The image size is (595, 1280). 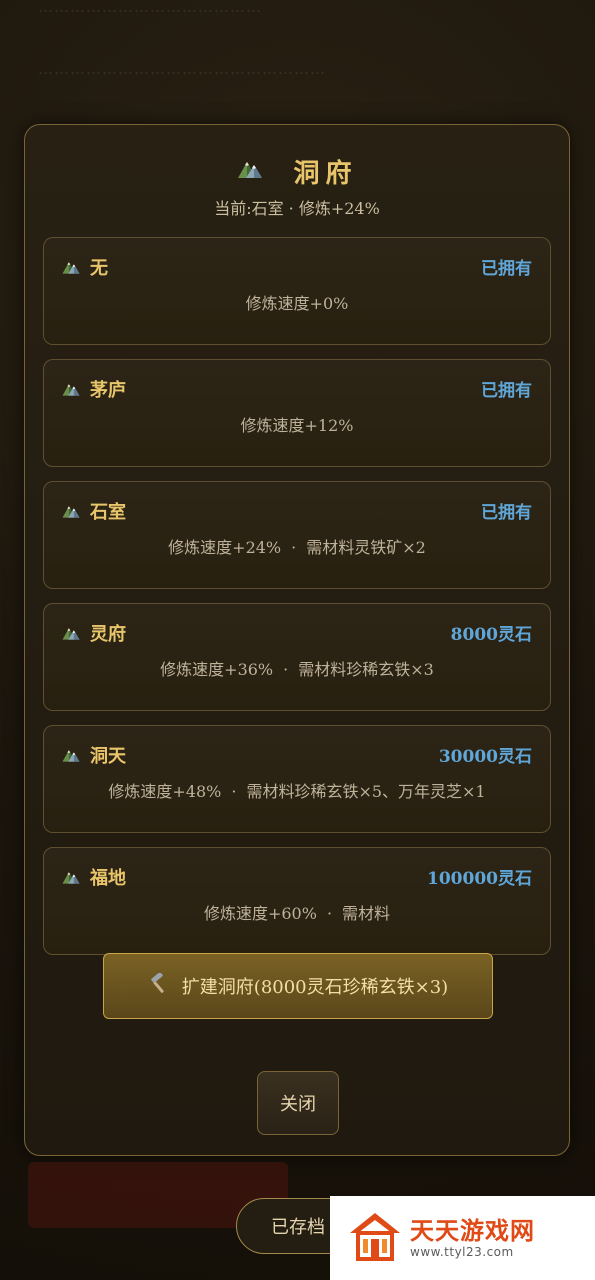 I want to click on upgrade-description: 修炼速度+24% · 需材料灵铁矿×2, so click(x=297, y=546).